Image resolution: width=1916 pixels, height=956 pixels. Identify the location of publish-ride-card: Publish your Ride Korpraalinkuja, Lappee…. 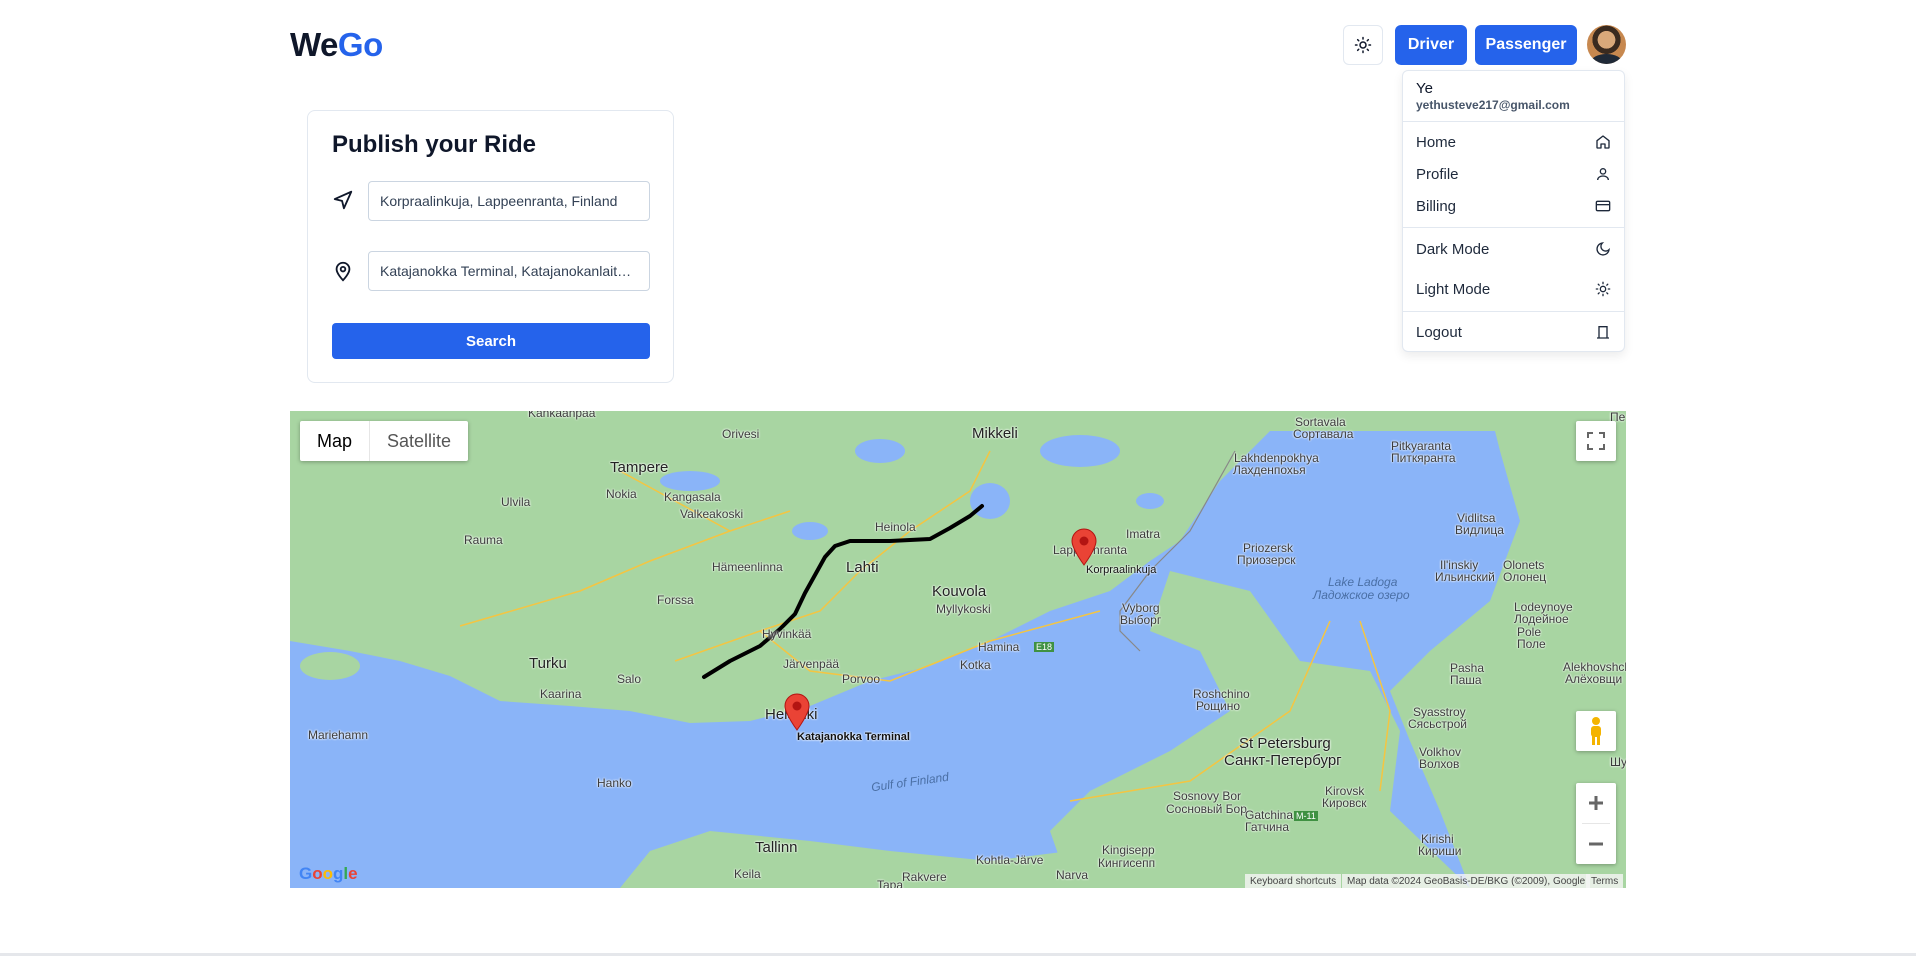
(490, 246).